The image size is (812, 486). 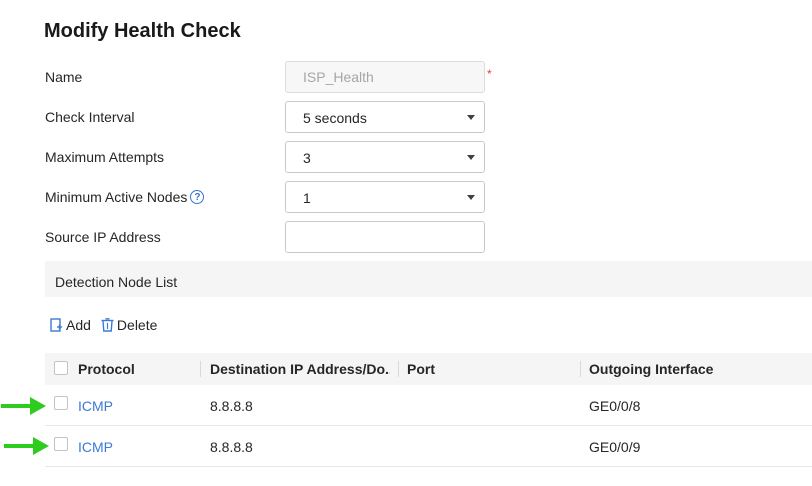 What do you see at coordinates (385, 197) in the screenshot?
I see `min-active-nodes-select: 1` at bounding box center [385, 197].